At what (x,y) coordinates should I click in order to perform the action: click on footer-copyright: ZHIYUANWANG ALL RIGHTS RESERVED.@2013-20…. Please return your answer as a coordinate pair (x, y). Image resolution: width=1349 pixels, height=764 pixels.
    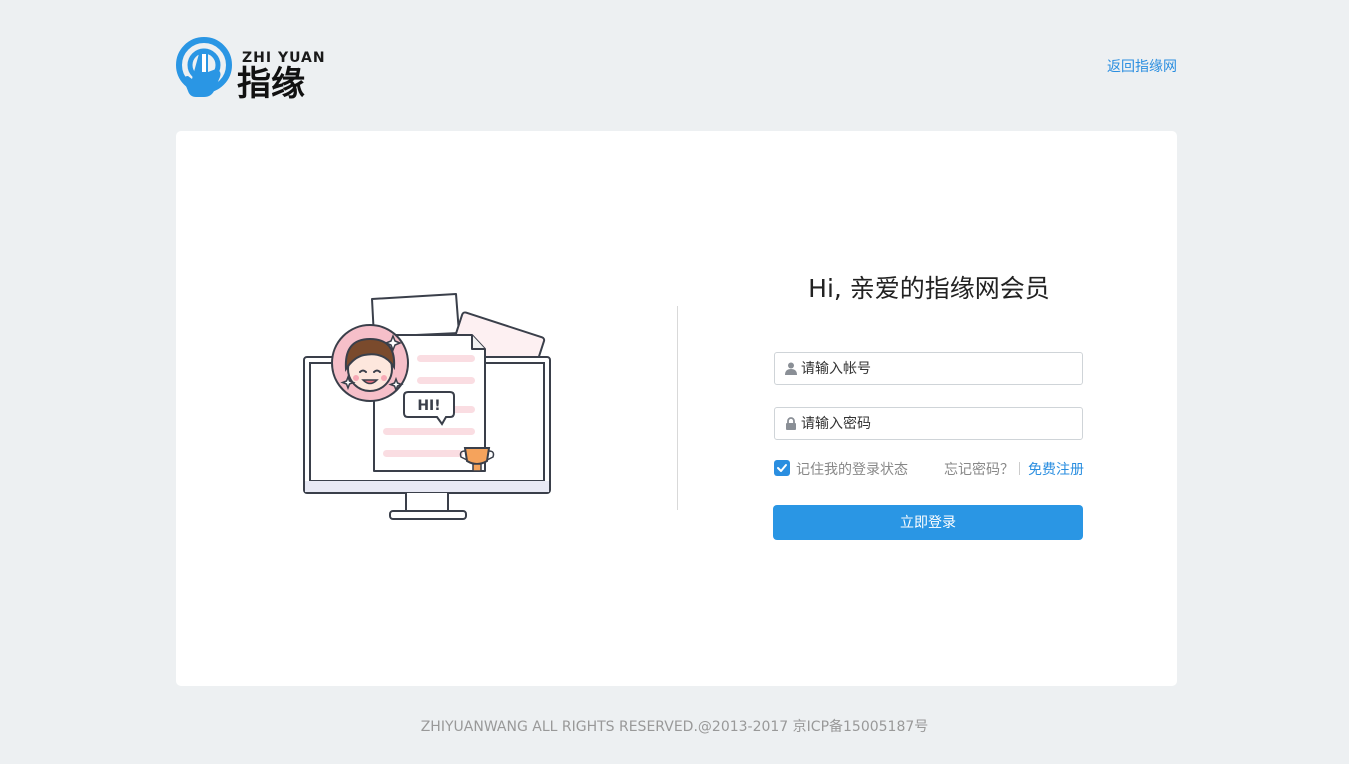
    Looking at the image, I should click on (674, 727).